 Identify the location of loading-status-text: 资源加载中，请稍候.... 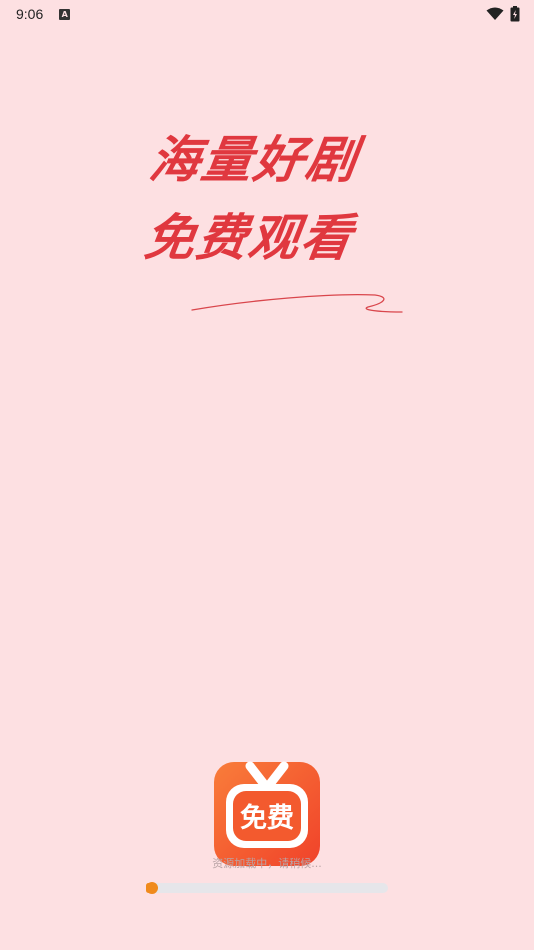
(267, 863).